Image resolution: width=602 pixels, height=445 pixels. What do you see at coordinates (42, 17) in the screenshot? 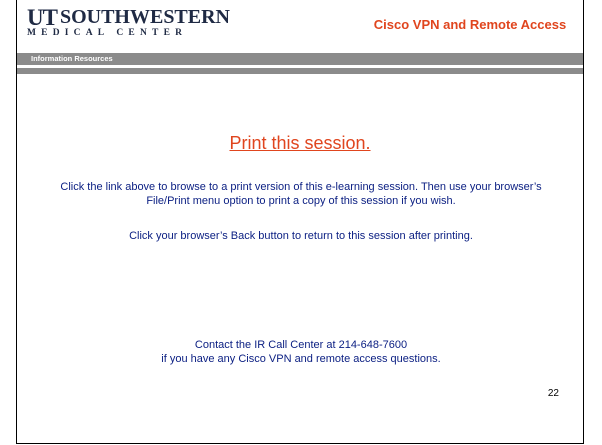
I see `ut-logo-mark: UT` at bounding box center [42, 17].